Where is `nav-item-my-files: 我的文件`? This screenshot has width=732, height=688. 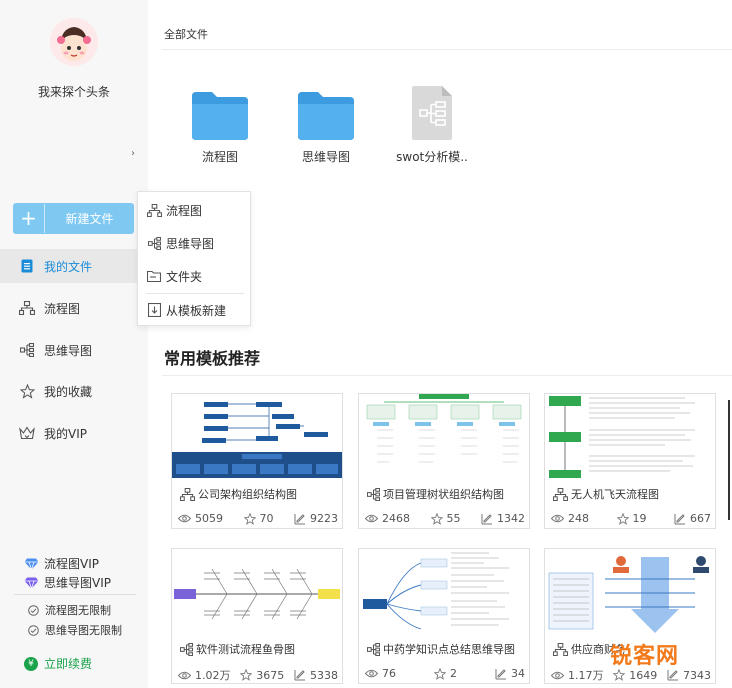 nav-item-my-files: 我的文件 is located at coordinates (74, 266).